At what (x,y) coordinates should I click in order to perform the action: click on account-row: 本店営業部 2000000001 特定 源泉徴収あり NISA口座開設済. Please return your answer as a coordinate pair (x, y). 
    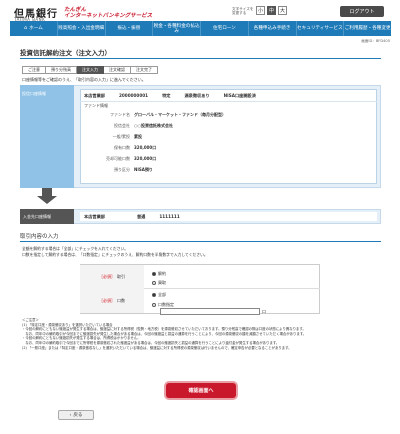
    Looking at the image, I should click on (170, 96).